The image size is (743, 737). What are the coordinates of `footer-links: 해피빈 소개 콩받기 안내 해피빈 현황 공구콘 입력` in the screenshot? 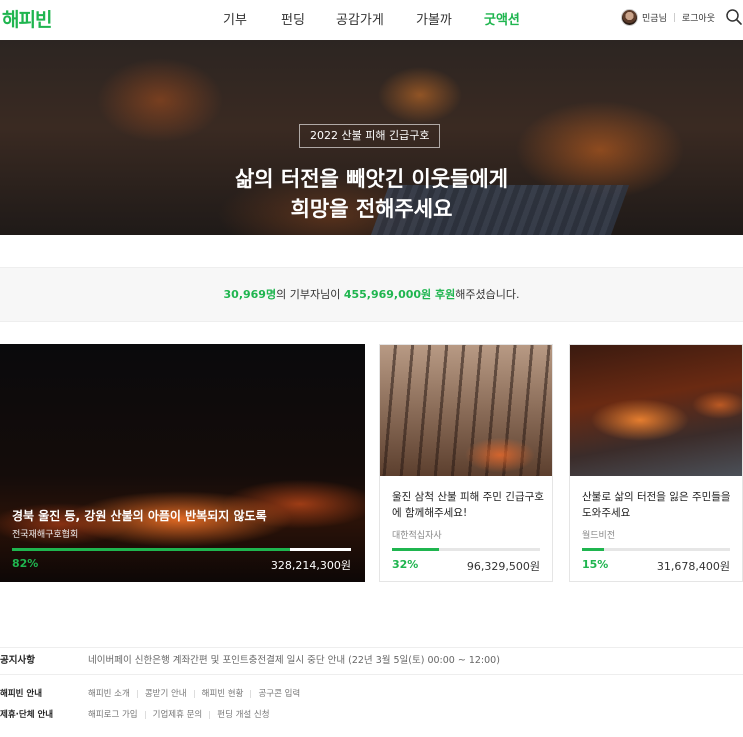 It's located at (194, 694).